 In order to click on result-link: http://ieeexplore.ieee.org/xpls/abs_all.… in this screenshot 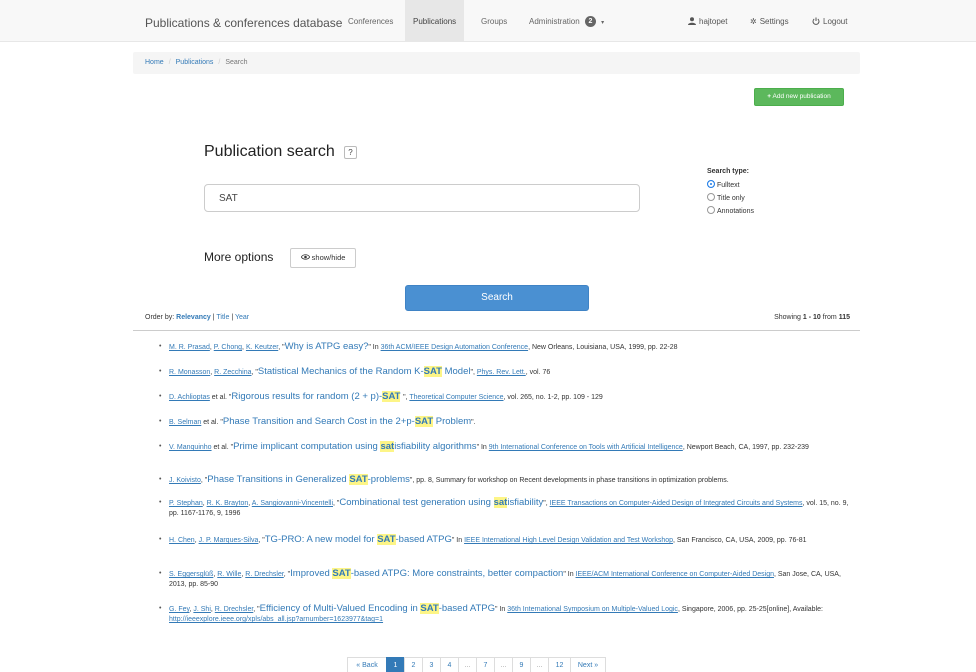, I will do `click(276, 619)`.